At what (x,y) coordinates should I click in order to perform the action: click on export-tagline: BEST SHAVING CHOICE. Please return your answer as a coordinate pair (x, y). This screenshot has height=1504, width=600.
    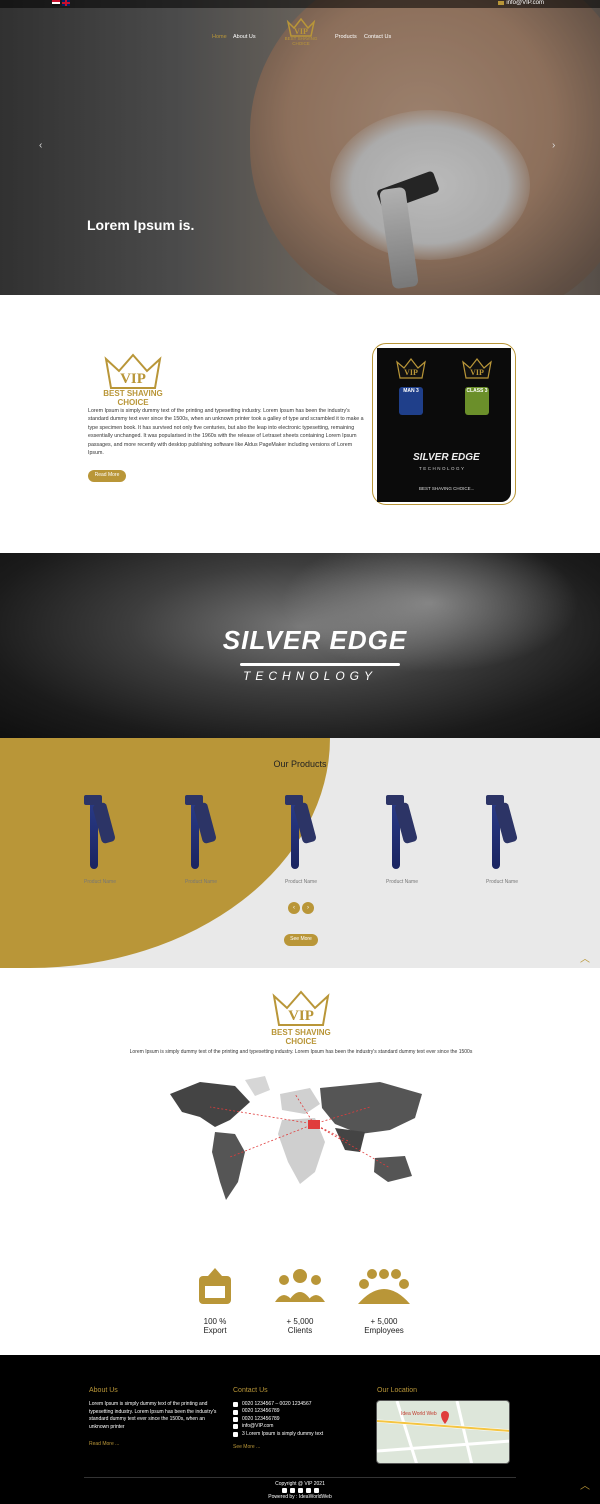
    Looking at the image, I should click on (301, 1037).